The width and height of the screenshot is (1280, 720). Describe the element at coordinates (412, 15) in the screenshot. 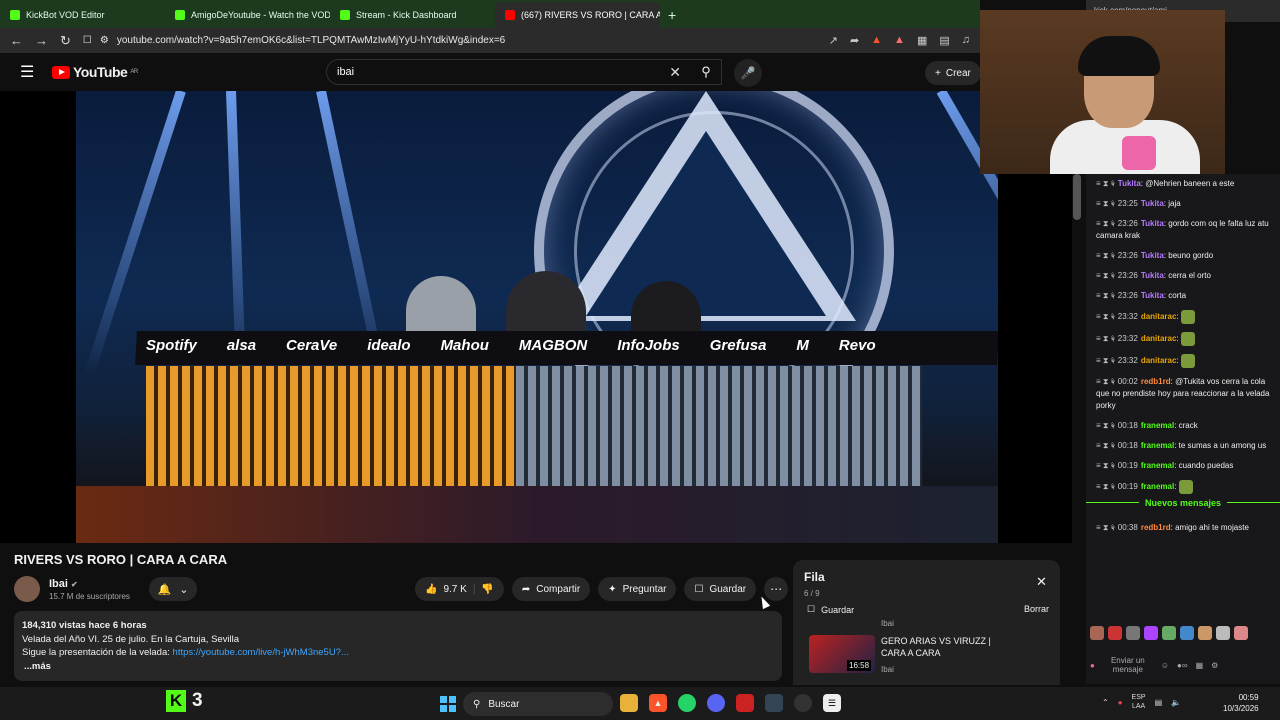

I see `browser-tab: Stream - Kick Dashboard` at that location.